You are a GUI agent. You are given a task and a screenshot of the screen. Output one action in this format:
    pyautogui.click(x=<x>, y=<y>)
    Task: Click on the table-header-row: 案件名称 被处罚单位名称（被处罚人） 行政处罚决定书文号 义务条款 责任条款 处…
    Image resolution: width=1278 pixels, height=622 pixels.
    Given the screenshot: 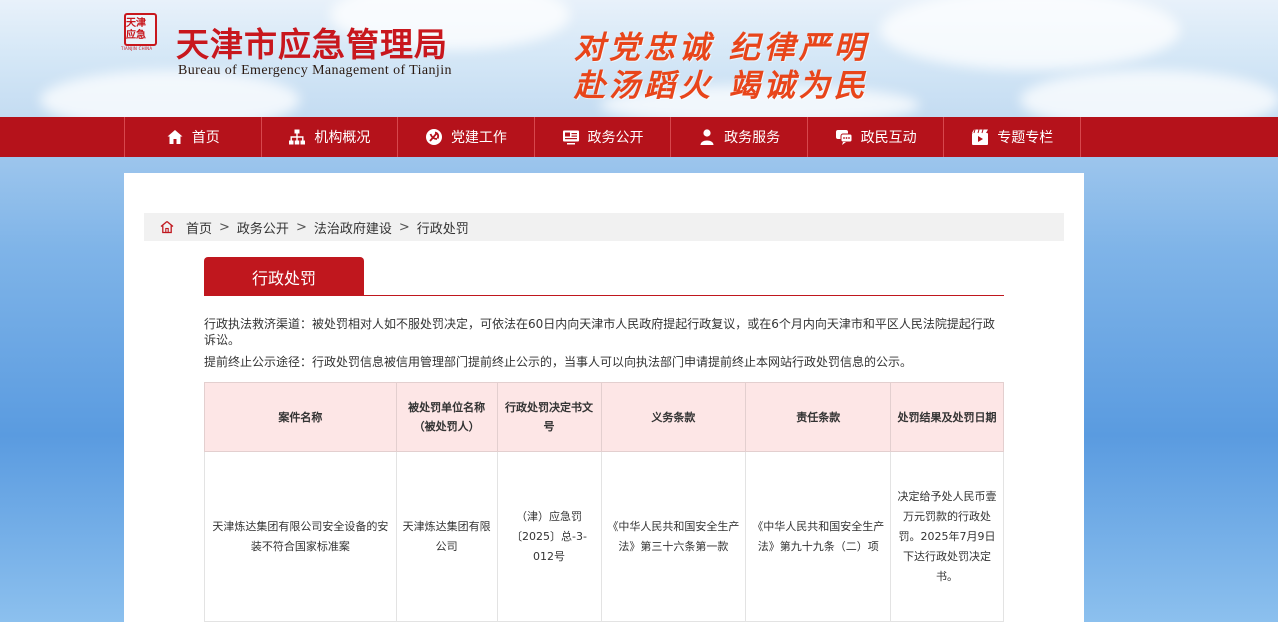 What is the action you would take?
    pyautogui.click(x=604, y=417)
    